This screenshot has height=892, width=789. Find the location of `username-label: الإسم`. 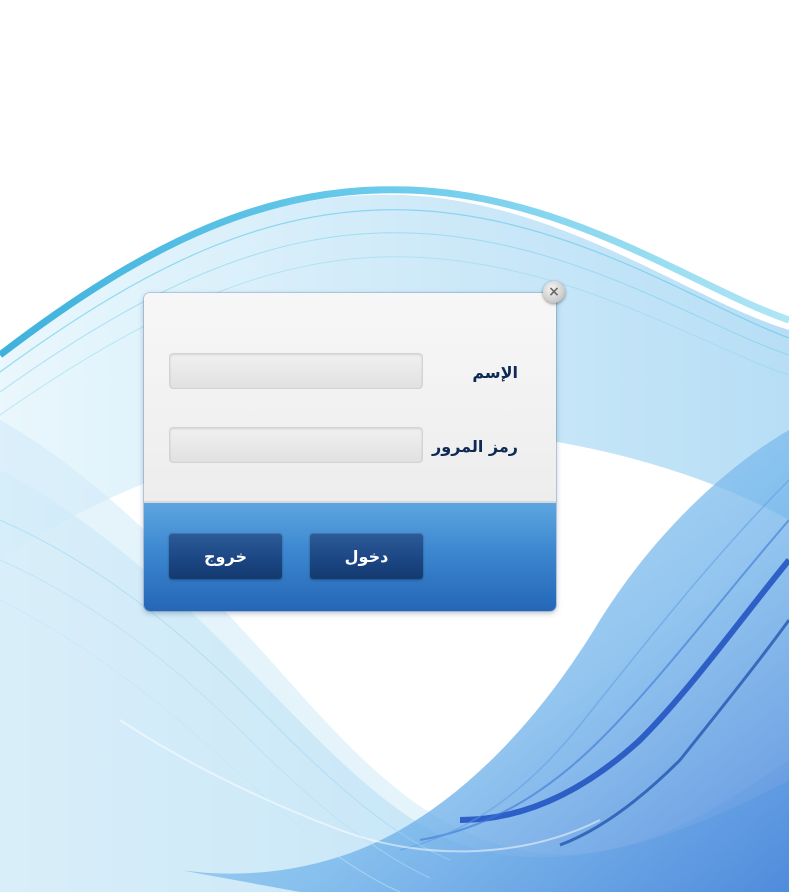

username-label: الإسم is located at coordinates (495, 372).